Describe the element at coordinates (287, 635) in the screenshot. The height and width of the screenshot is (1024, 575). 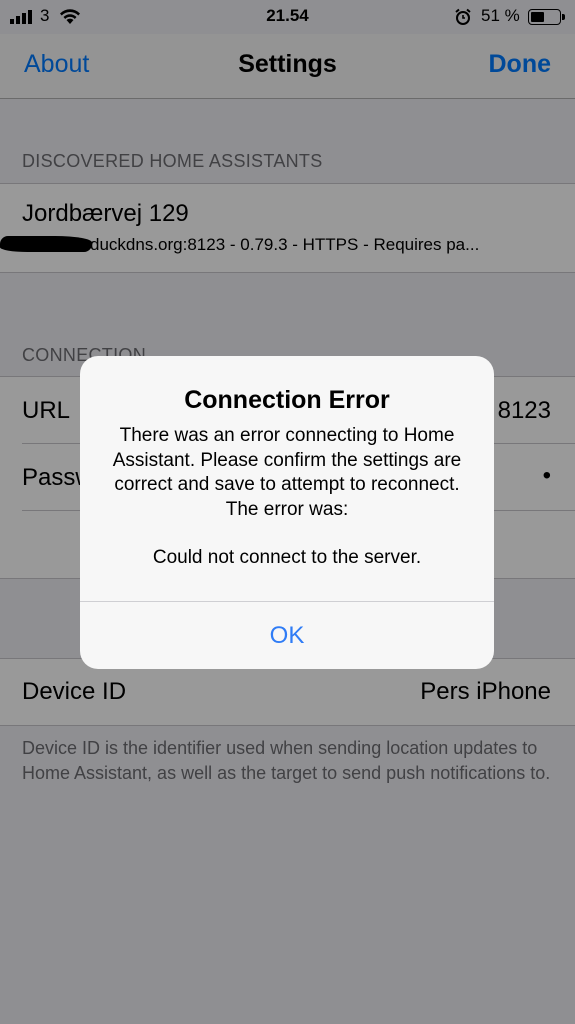
I see `ok-button: OK` at that location.